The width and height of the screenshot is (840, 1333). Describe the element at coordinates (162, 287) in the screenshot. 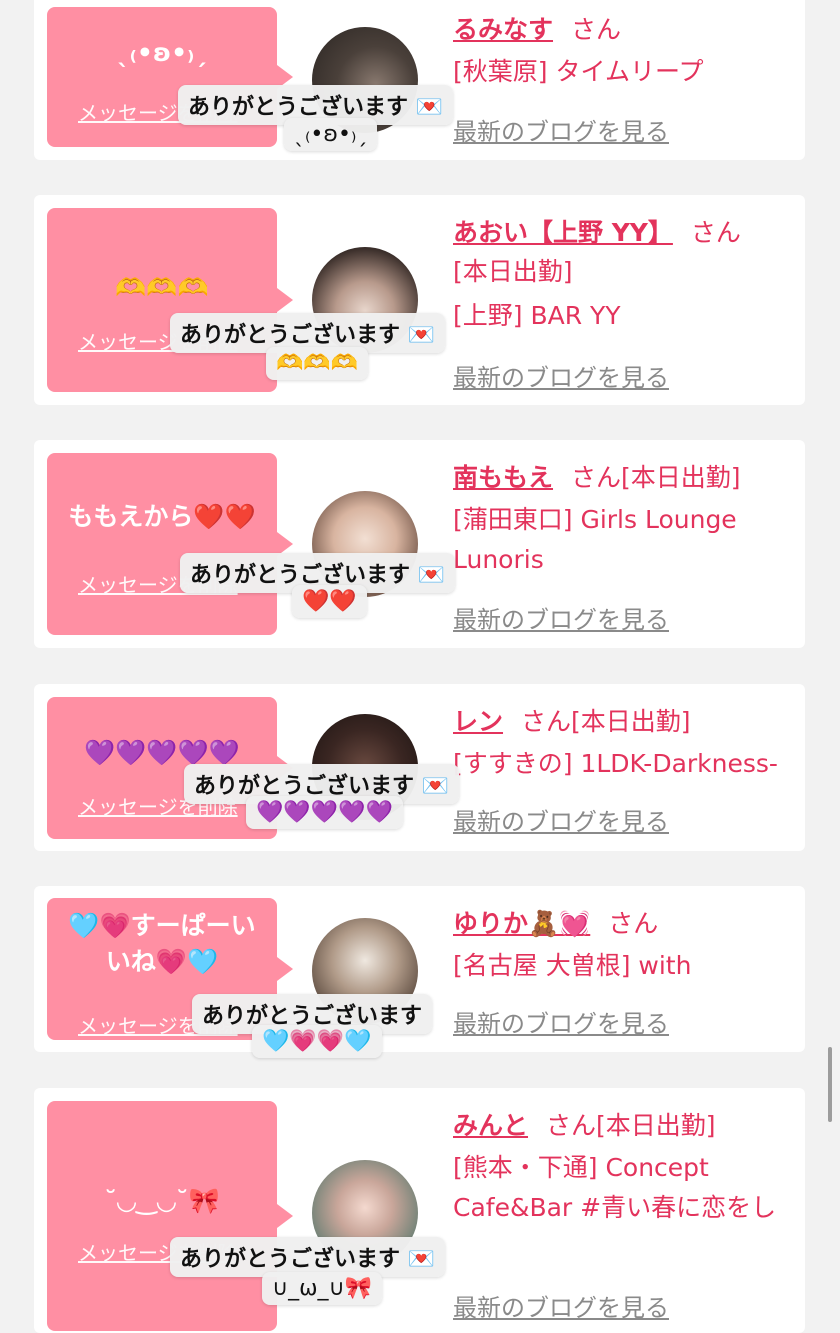

I see `message-text: 🫶🫶🫶` at that location.